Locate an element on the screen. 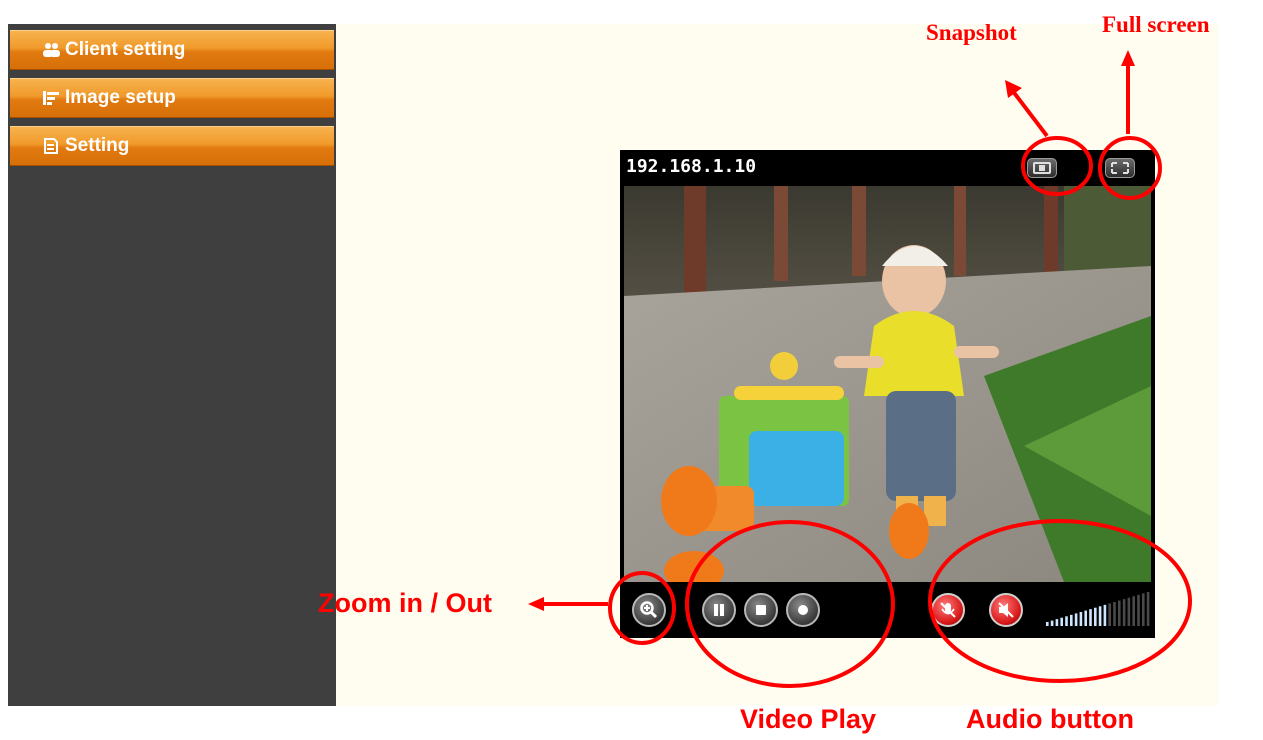 The height and width of the screenshot is (740, 1263). sidebar-item-setting: Setting is located at coordinates (172, 146).